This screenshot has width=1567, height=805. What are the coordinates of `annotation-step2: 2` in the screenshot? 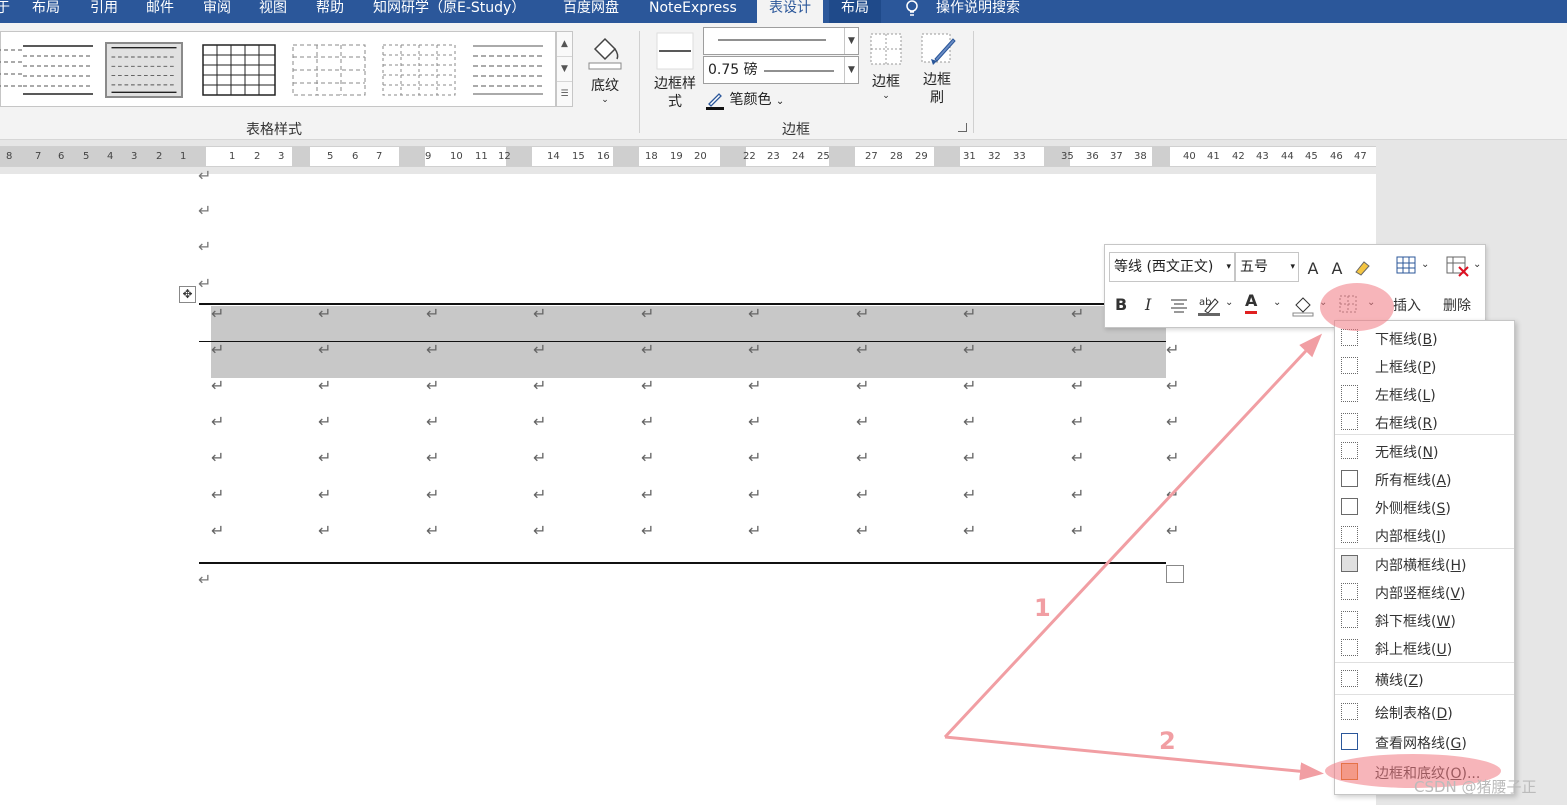 It's located at (1167, 741).